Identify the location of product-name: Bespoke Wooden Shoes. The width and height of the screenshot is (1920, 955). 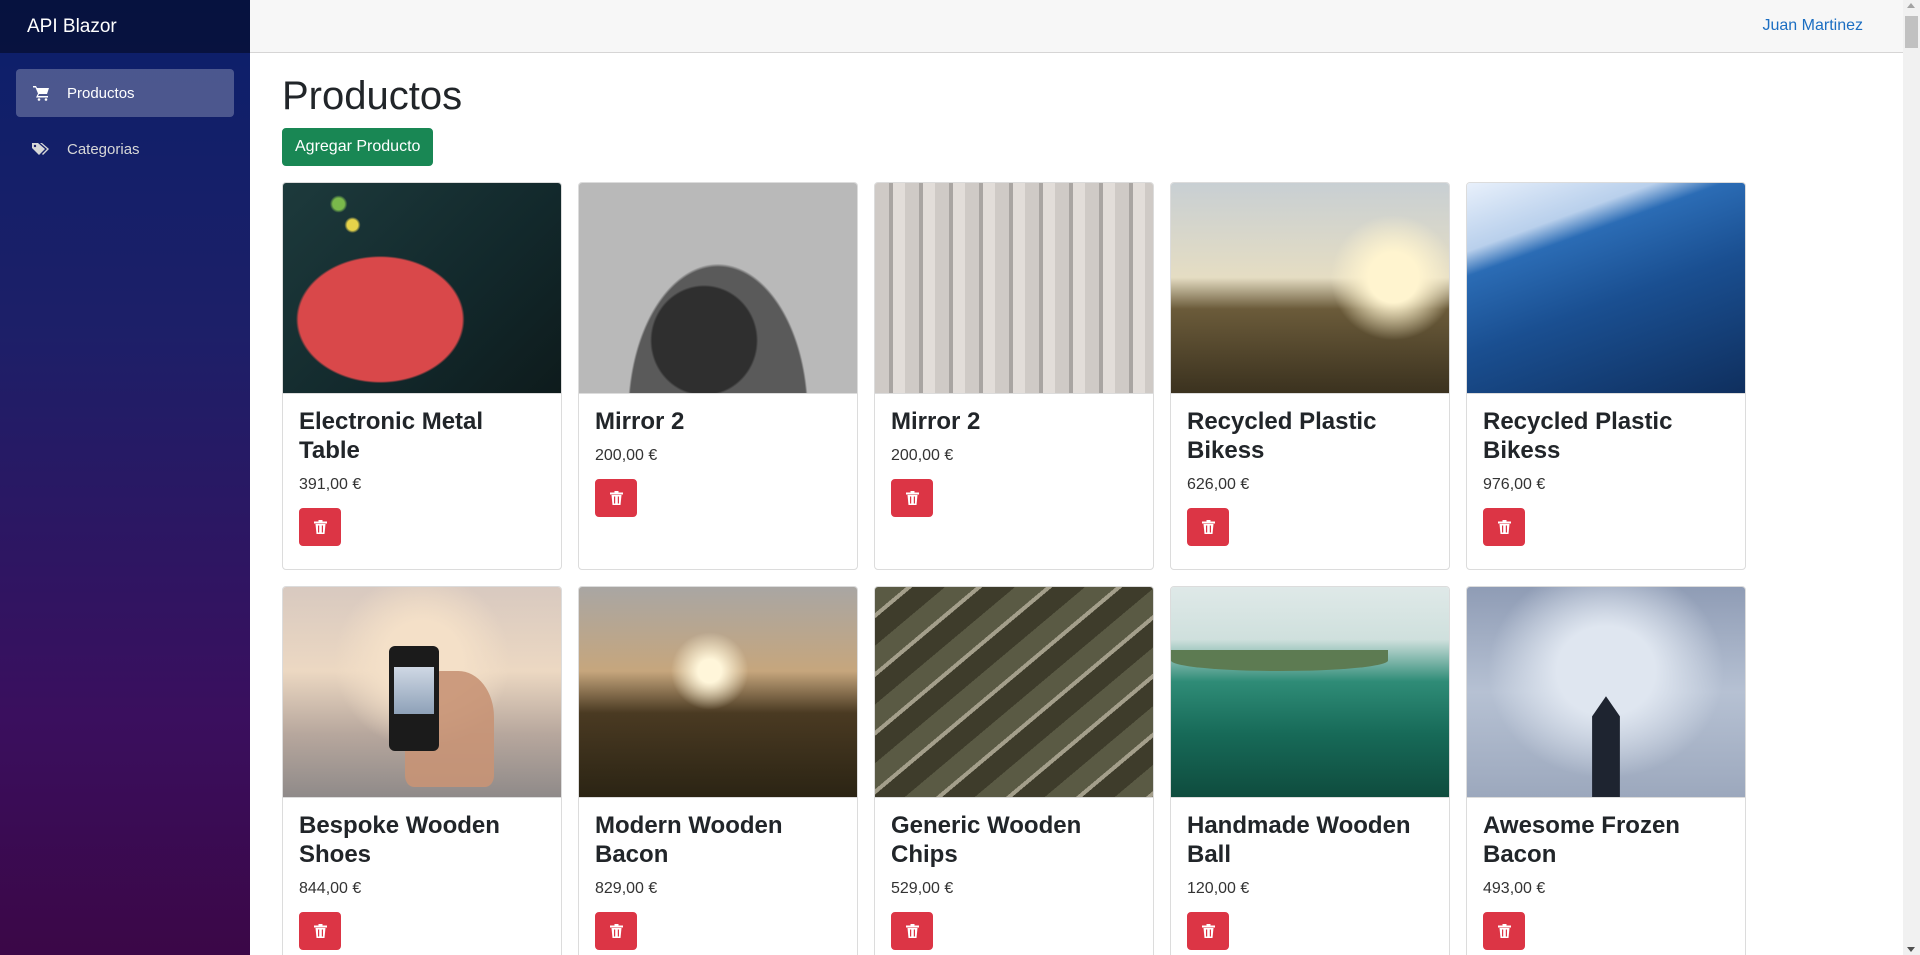
(399, 840).